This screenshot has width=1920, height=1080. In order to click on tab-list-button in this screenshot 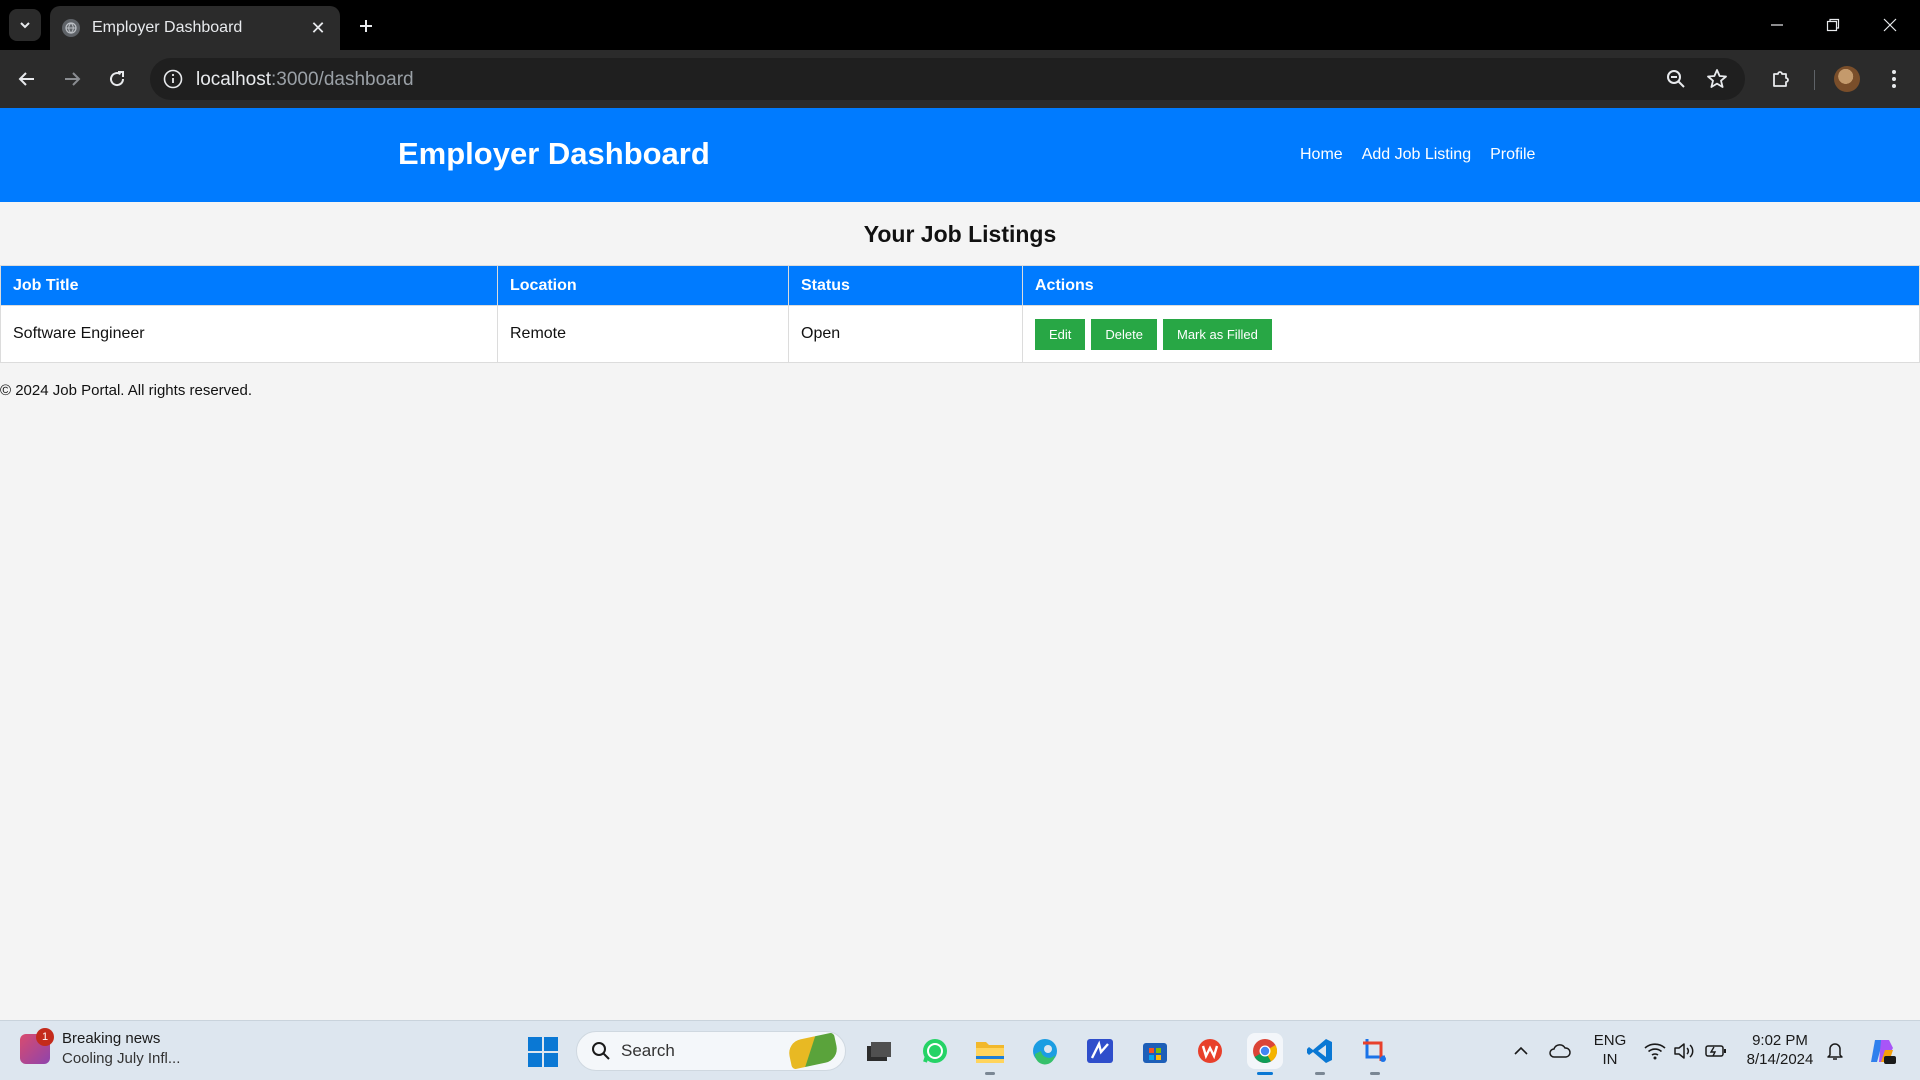, I will do `click(25, 25)`.